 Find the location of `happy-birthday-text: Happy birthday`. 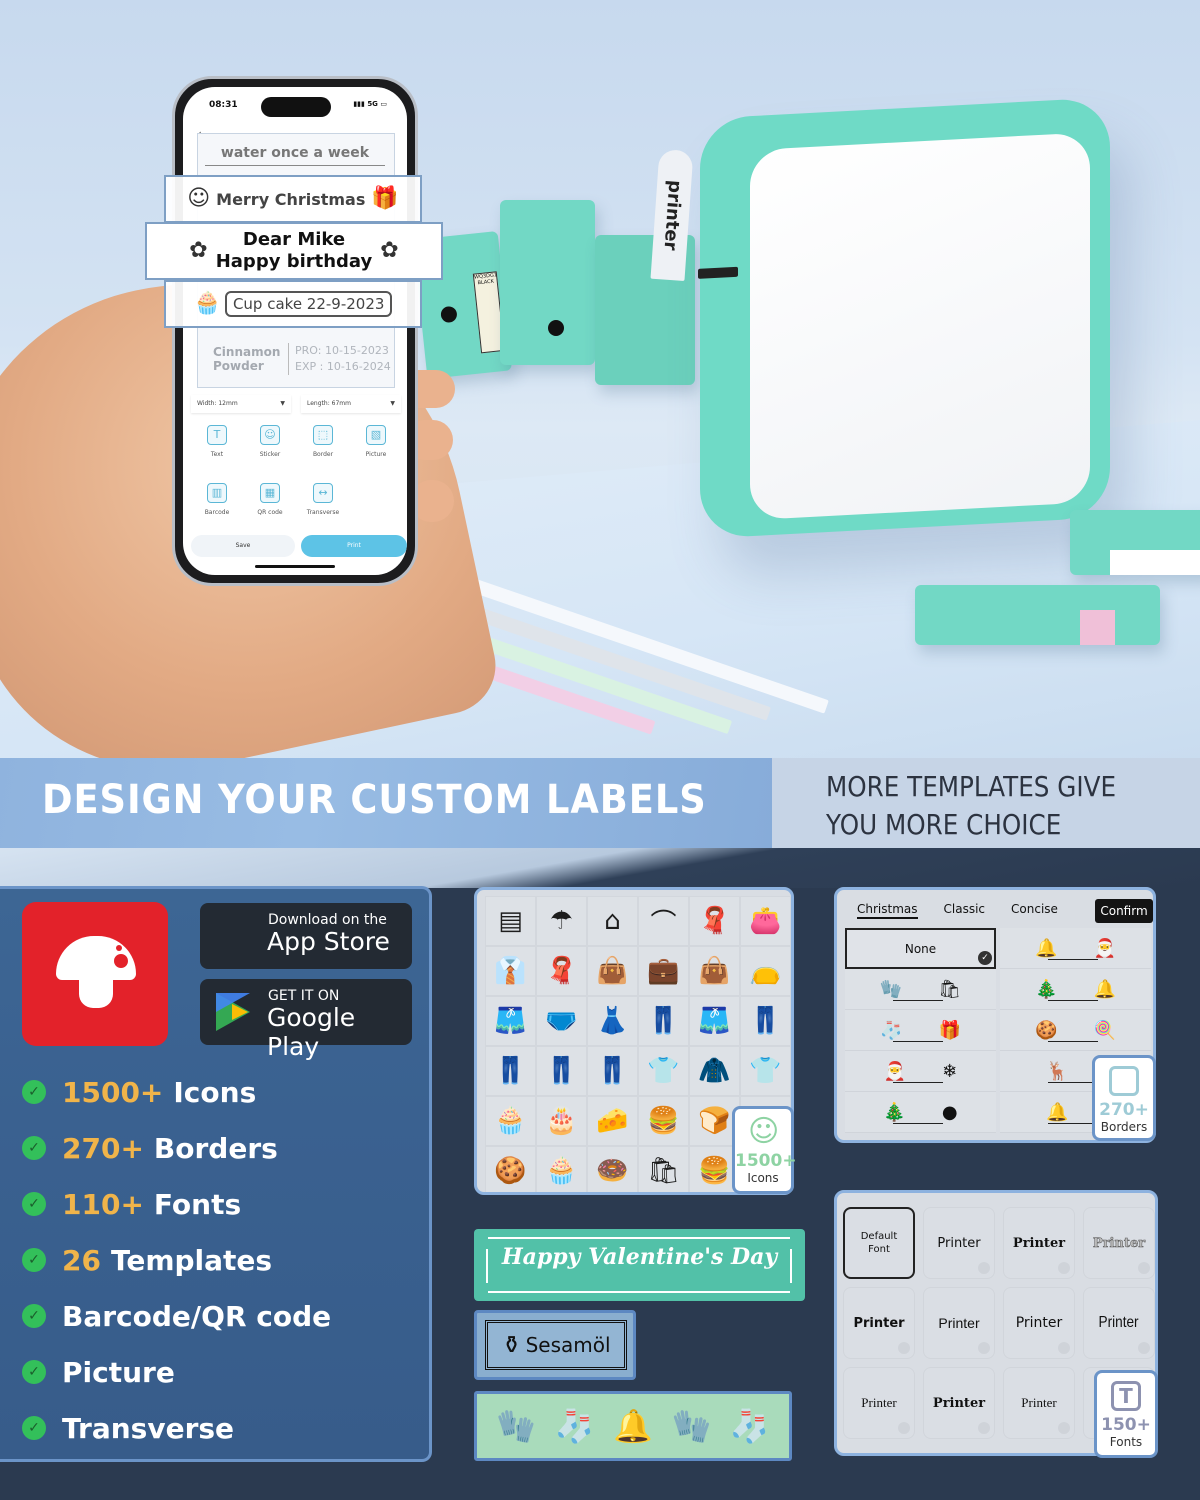

happy-birthday-text: Happy birthday is located at coordinates (294, 261).